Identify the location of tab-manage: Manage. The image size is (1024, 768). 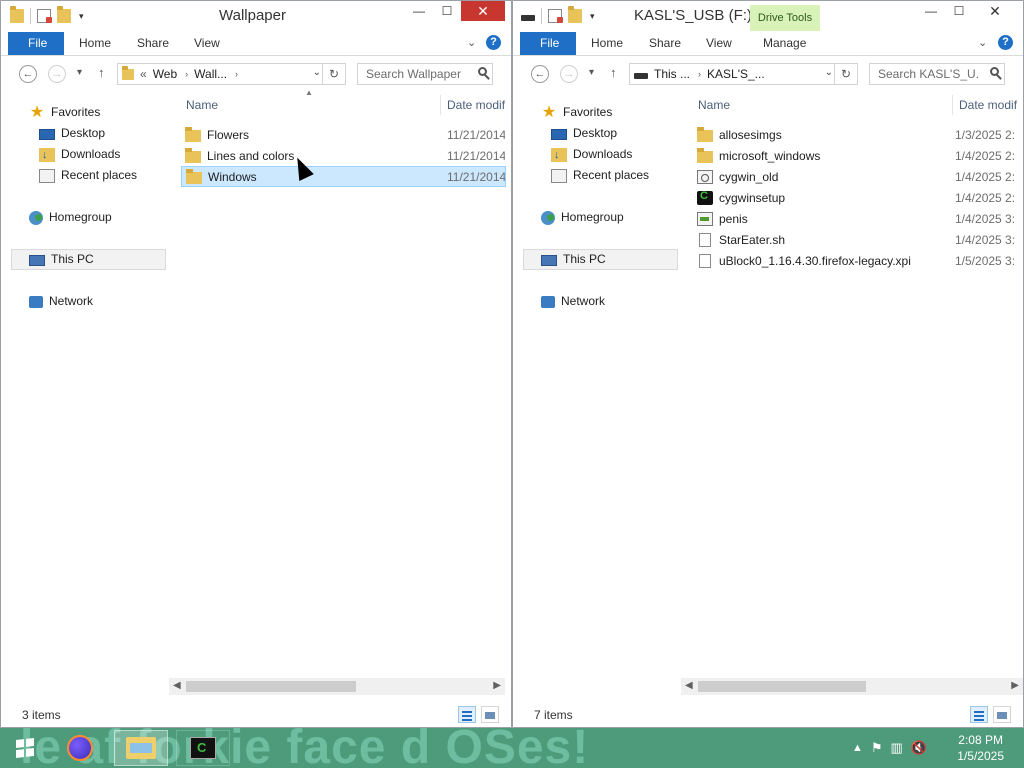
(784, 43).